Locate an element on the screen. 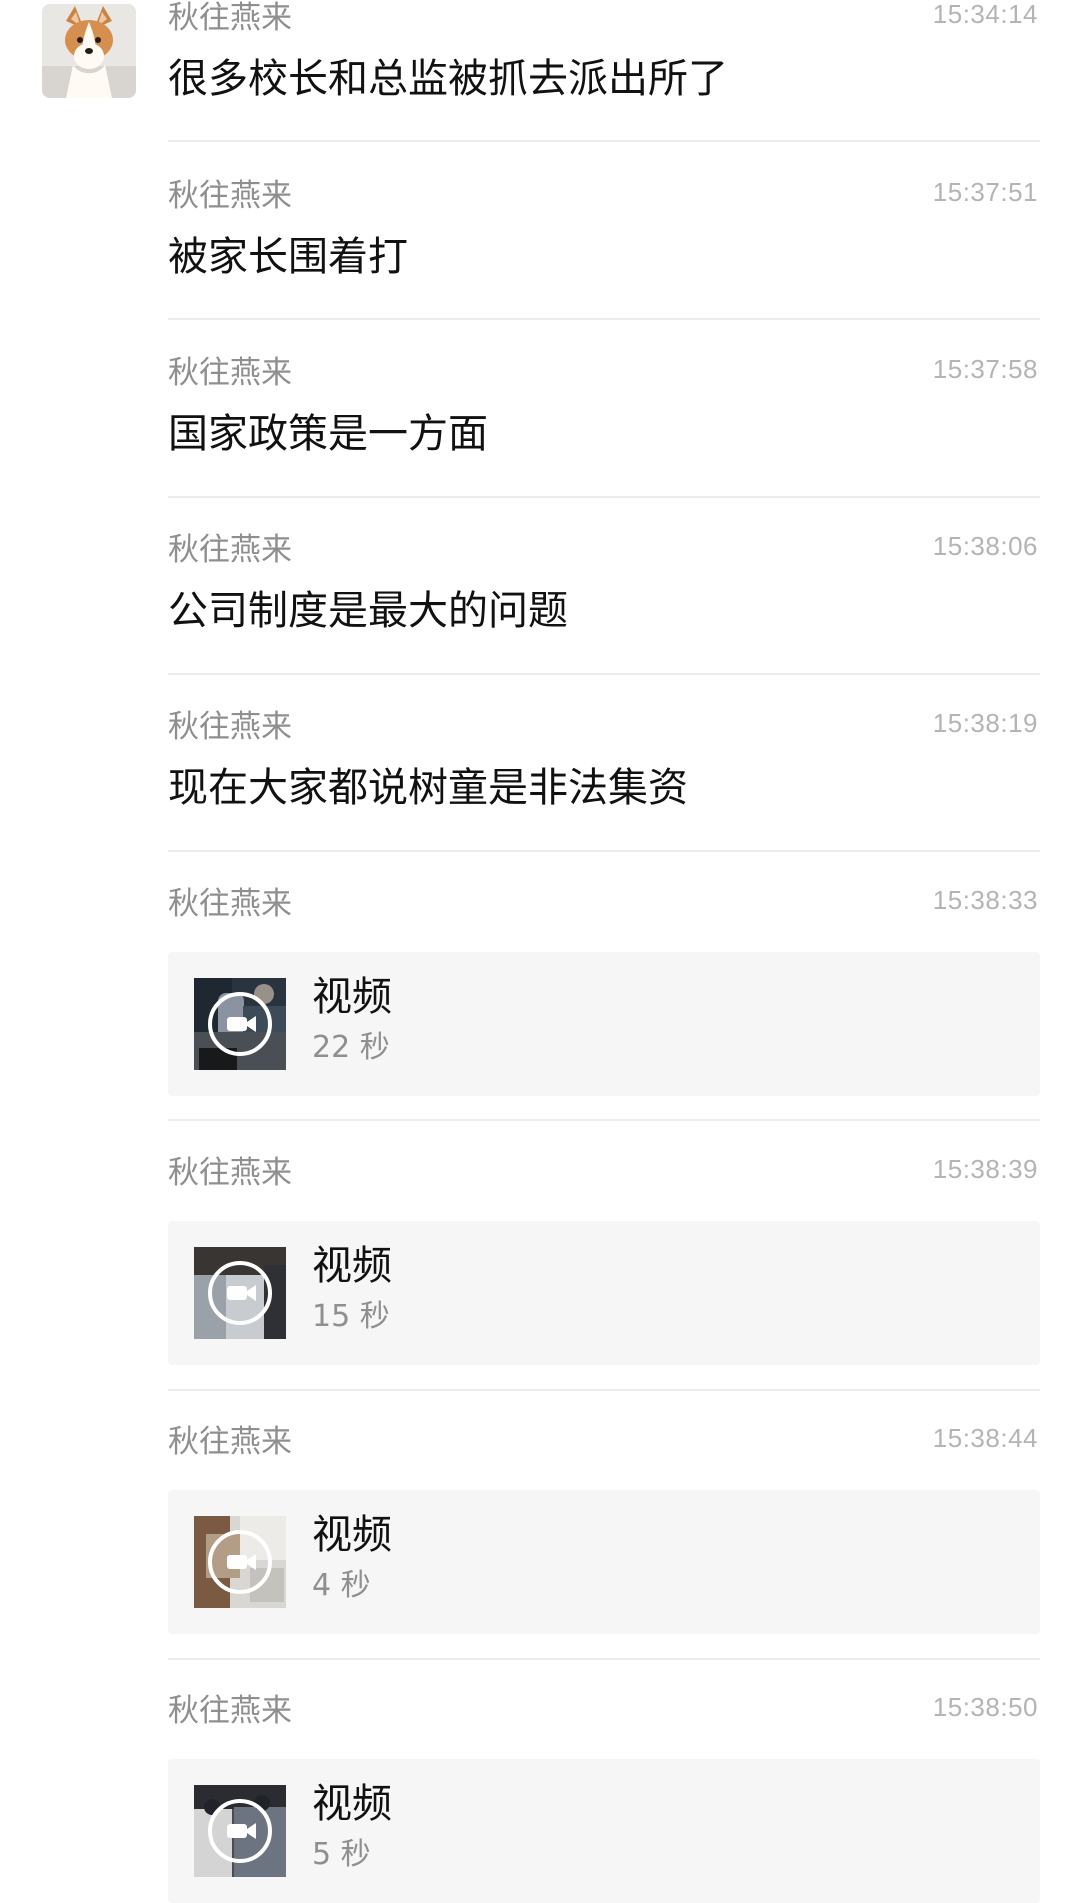  chat-message: 秋往燕来 15:38:19 现在大家都说树童是非法集资 is located at coordinates (604, 768).